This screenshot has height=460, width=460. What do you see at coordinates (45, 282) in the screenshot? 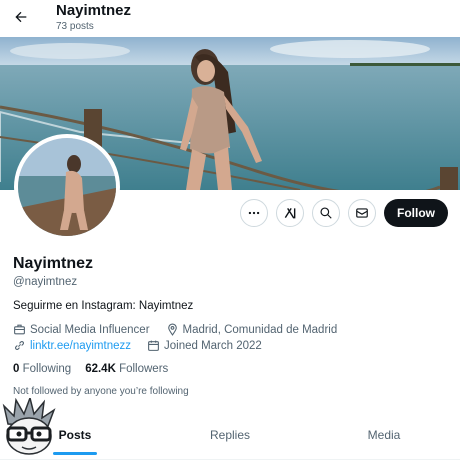
I see `handle: @nayimtnez` at bounding box center [45, 282].